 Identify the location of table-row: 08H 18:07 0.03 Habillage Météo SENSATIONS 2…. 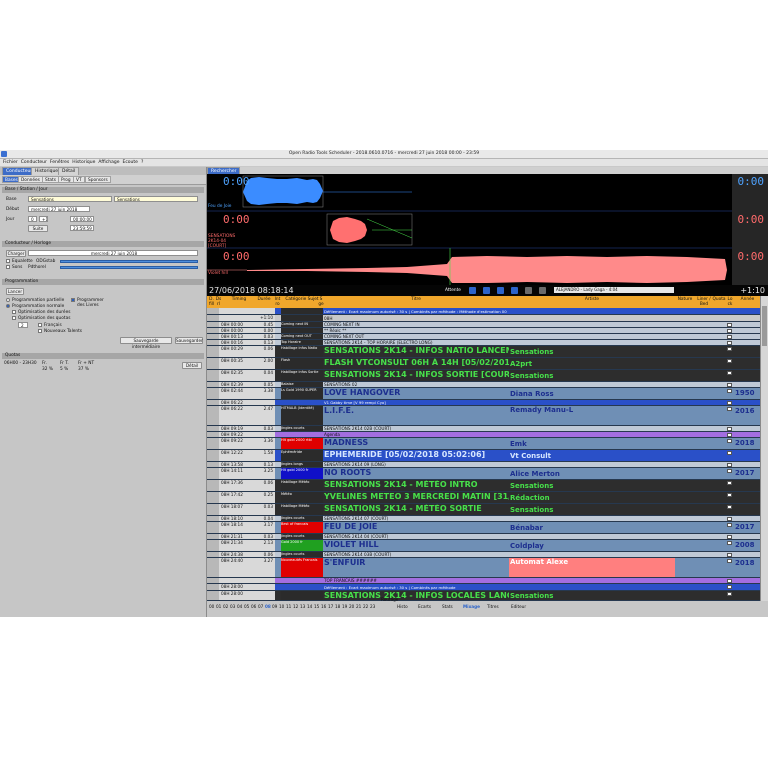
(483, 510).